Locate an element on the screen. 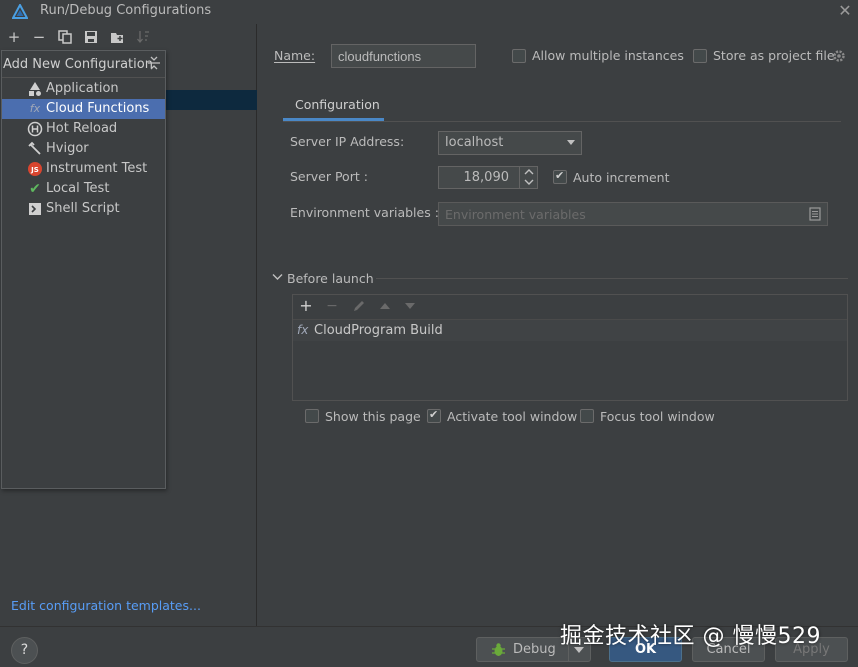 The height and width of the screenshot is (667, 858). hvigor-icon is located at coordinates (34, 148).